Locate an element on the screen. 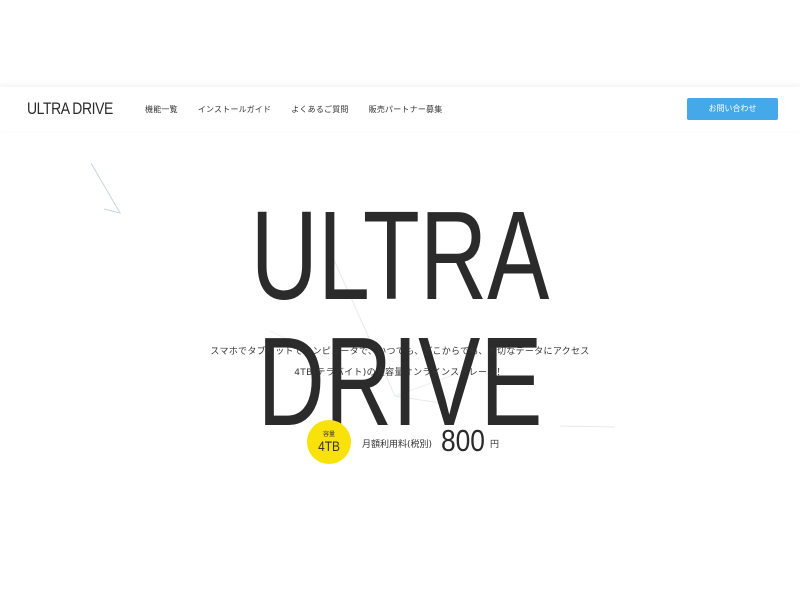 This screenshot has width=800, height=600. nav-item-partner-recruitment: 販売パートナー募集 is located at coordinates (406, 109).